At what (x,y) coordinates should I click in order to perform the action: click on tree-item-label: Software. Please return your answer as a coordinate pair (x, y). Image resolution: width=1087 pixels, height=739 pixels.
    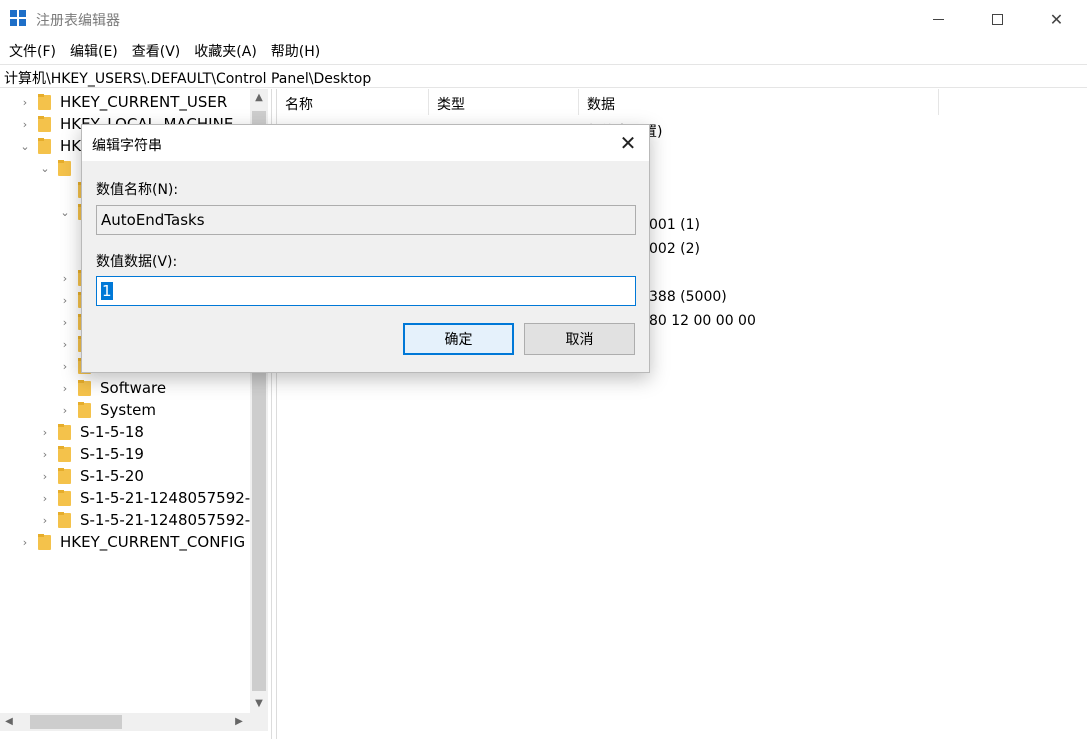
    Looking at the image, I should click on (133, 388).